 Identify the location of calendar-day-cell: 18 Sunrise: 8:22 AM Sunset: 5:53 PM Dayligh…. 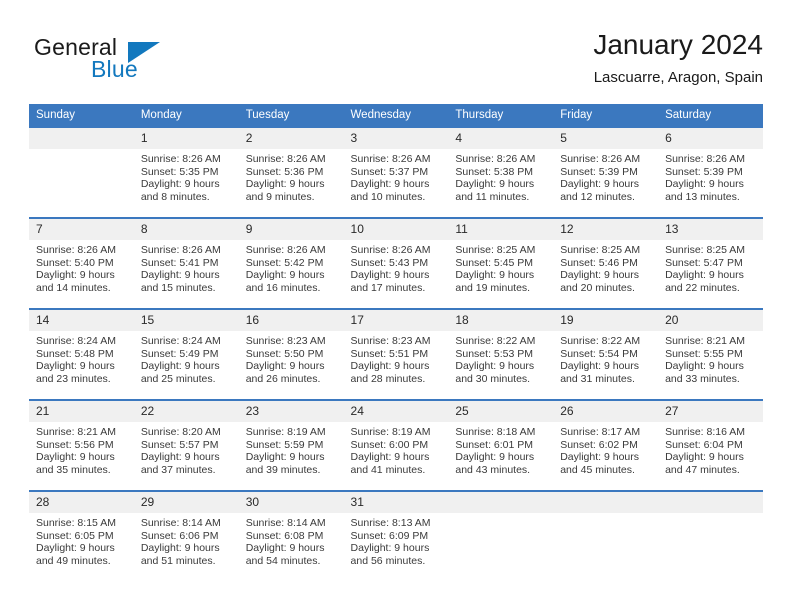
(501, 349).